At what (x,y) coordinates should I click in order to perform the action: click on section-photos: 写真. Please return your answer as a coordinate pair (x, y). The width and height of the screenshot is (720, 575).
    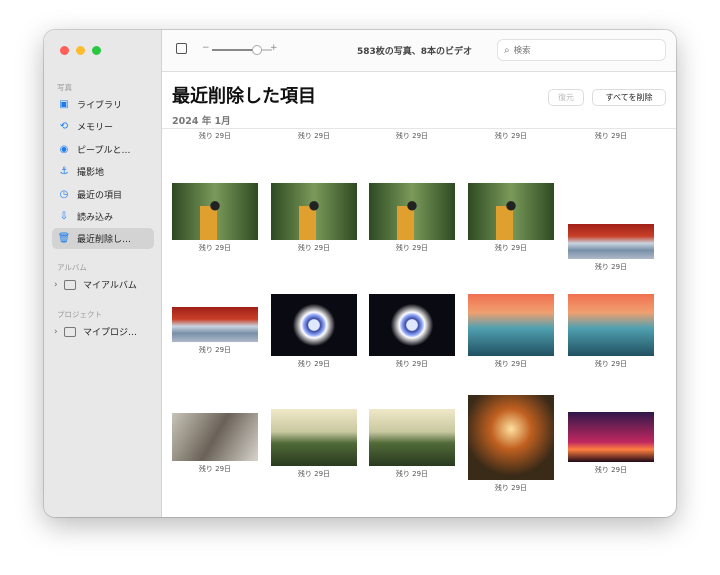
    Looking at the image, I should click on (64, 87).